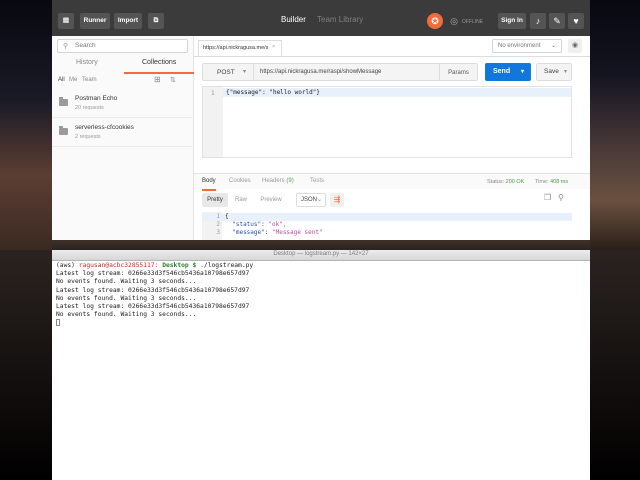 This screenshot has height=480, width=640. Describe the element at coordinates (387, 217) in the screenshot. I see `code-line: 1 {` at that location.